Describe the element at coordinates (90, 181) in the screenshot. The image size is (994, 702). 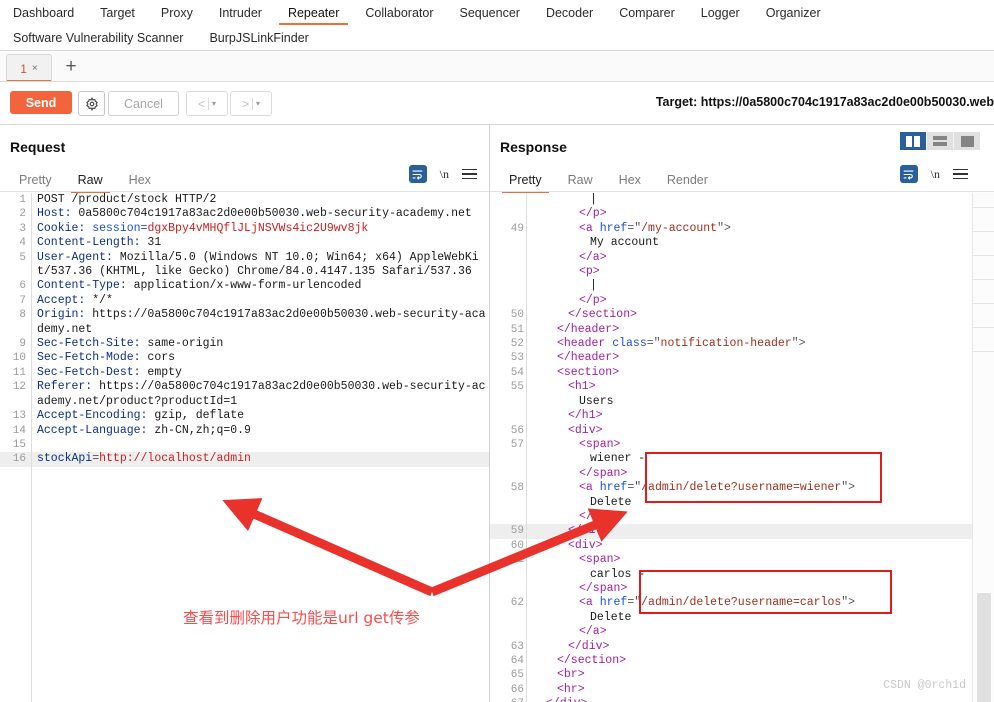
I see `request-tab-raw: Raw` at that location.